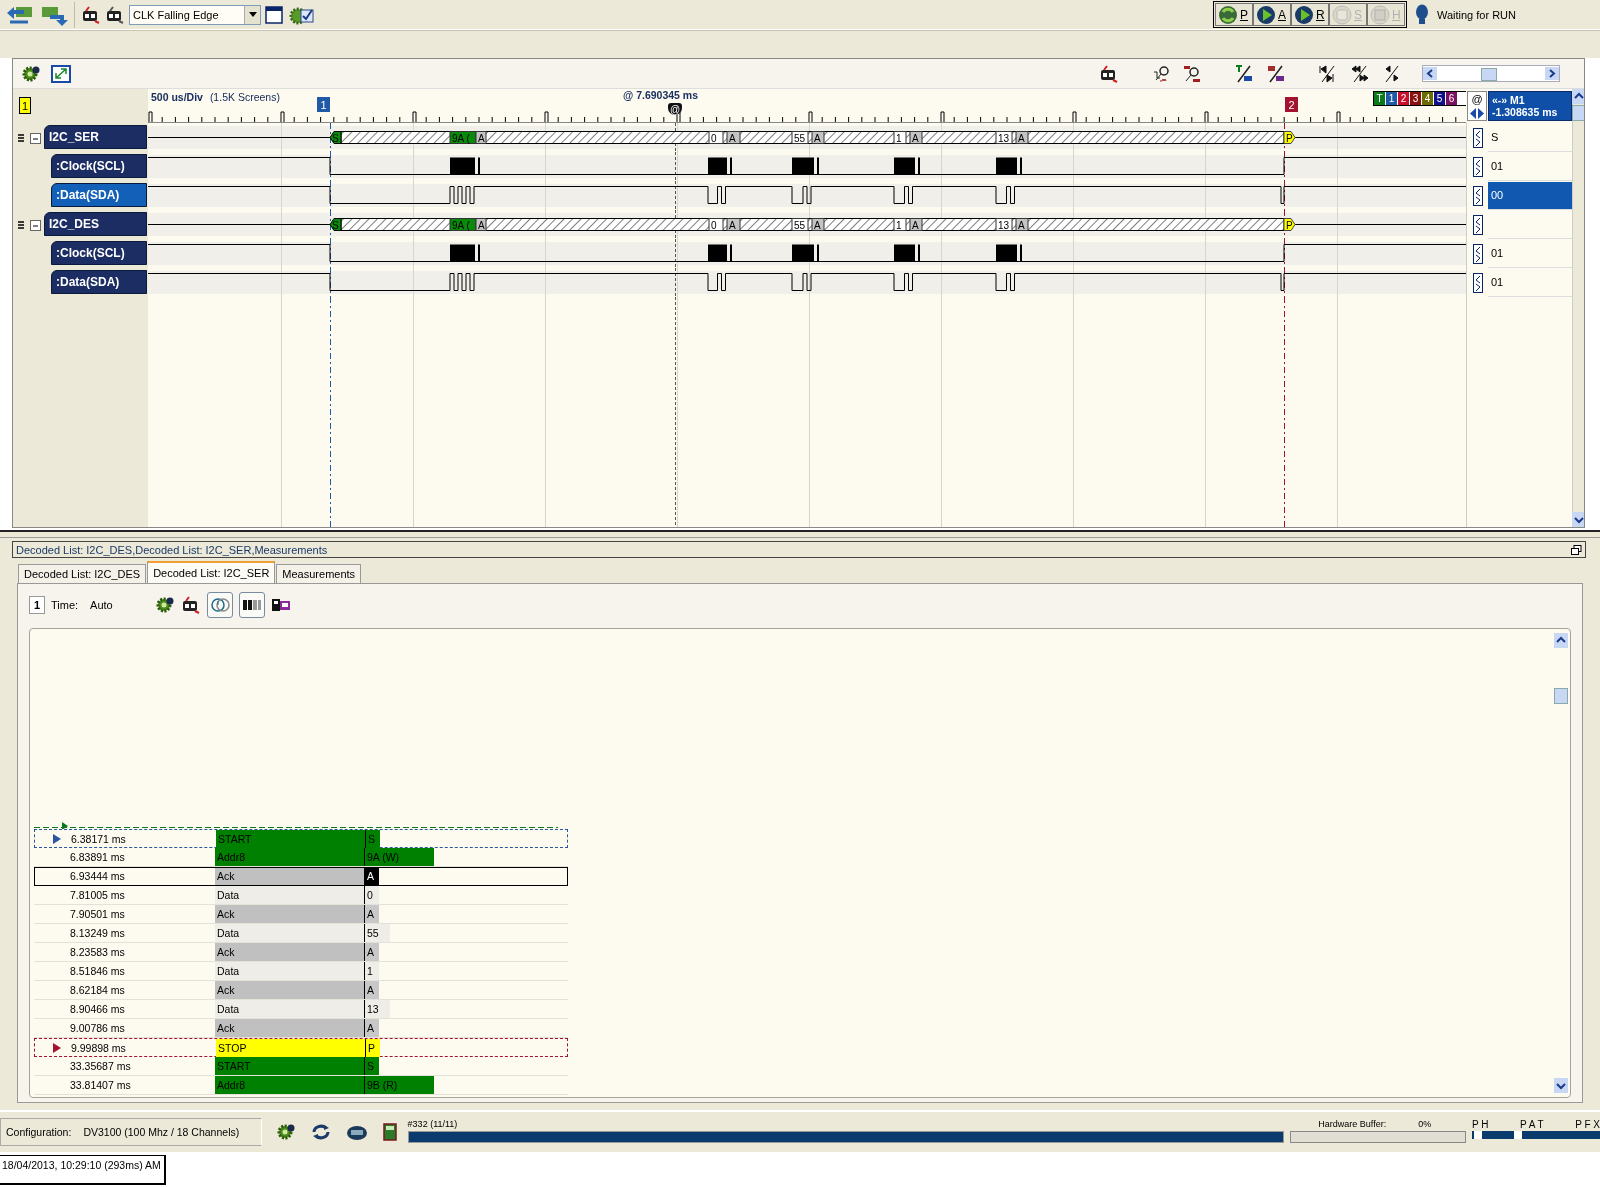  What do you see at coordinates (101, 605) in the screenshot?
I see `time-mode: Auto` at bounding box center [101, 605].